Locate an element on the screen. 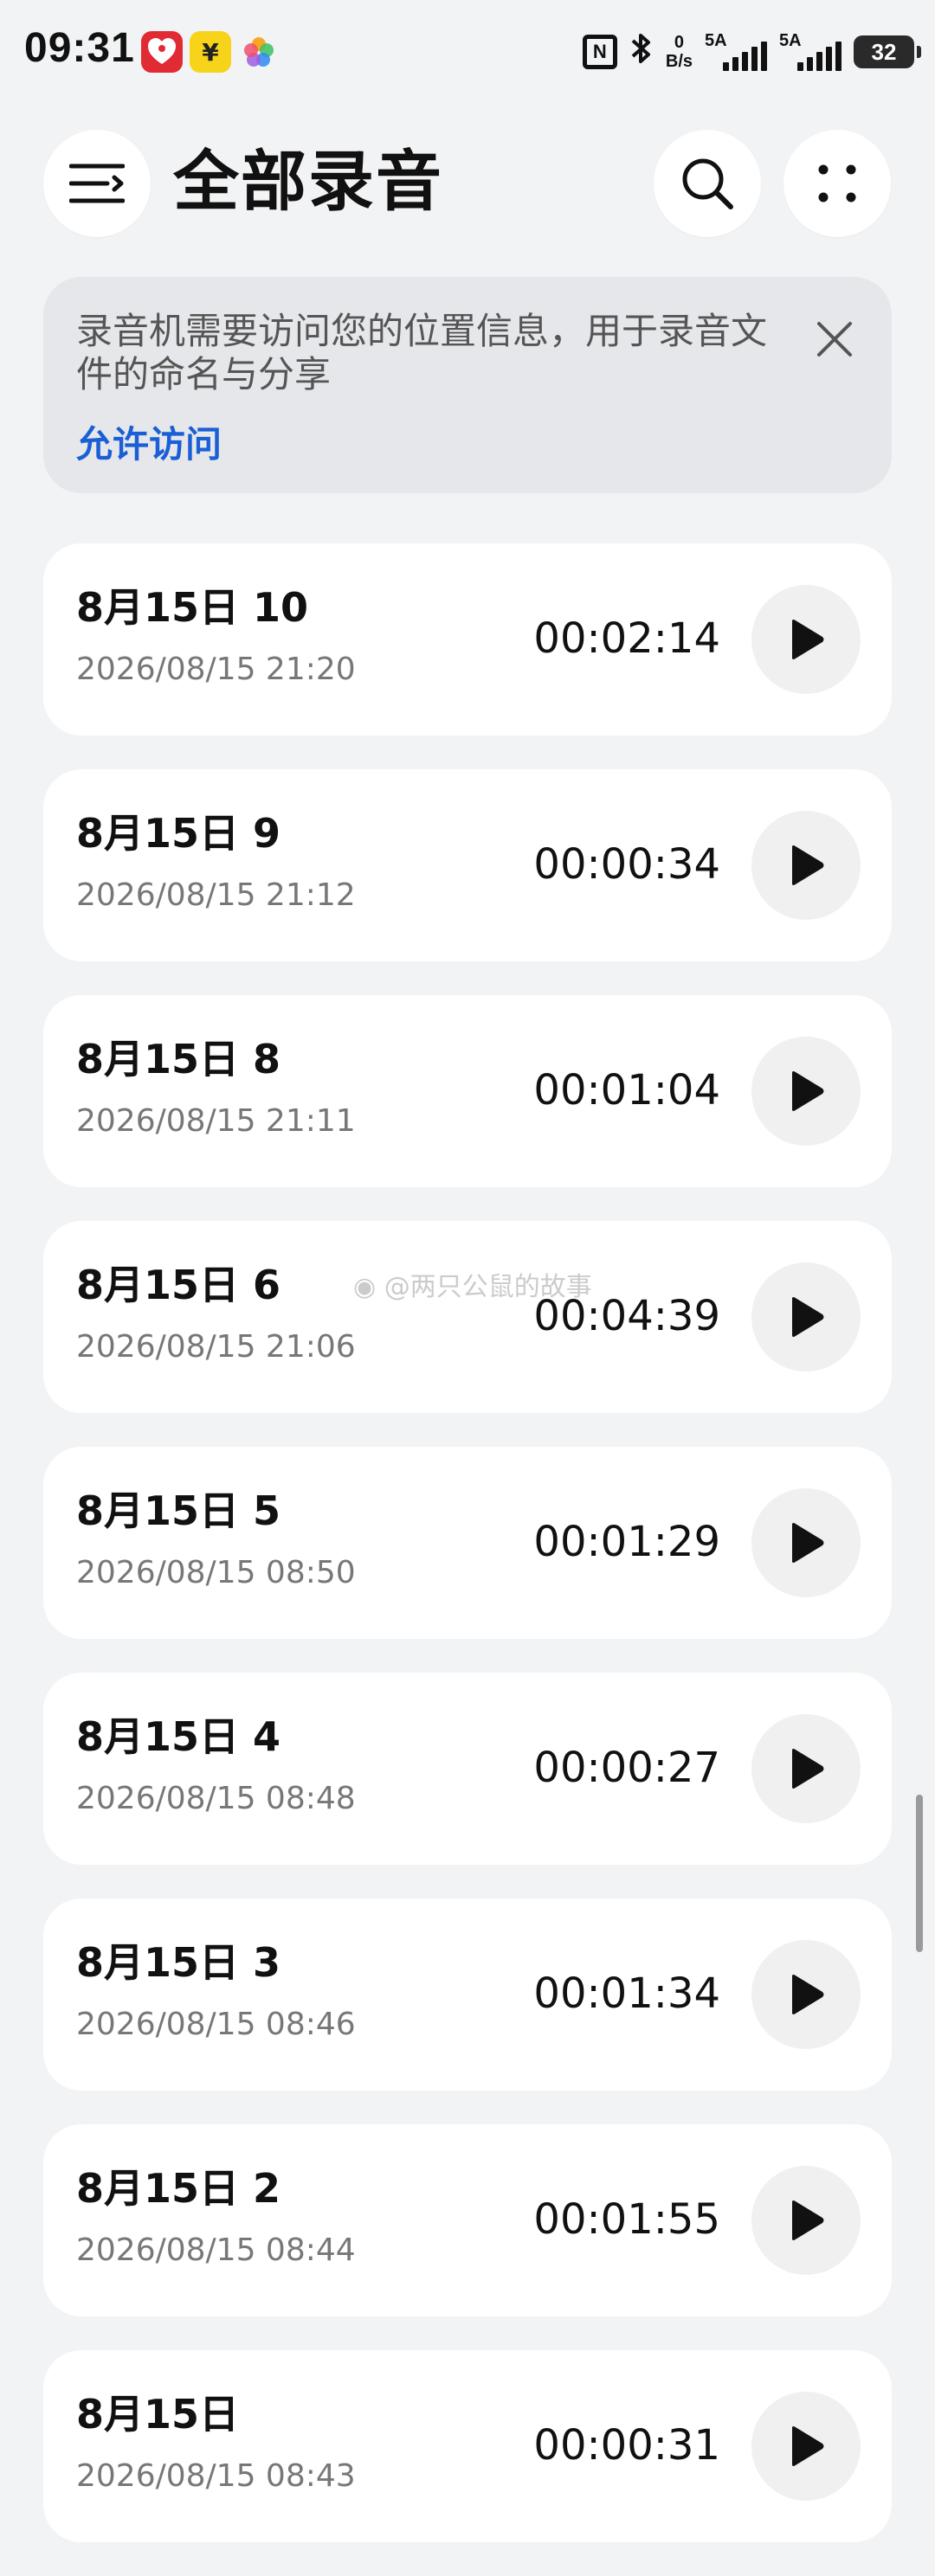  weibo-icon: ◉ is located at coordinates (365, 1287).